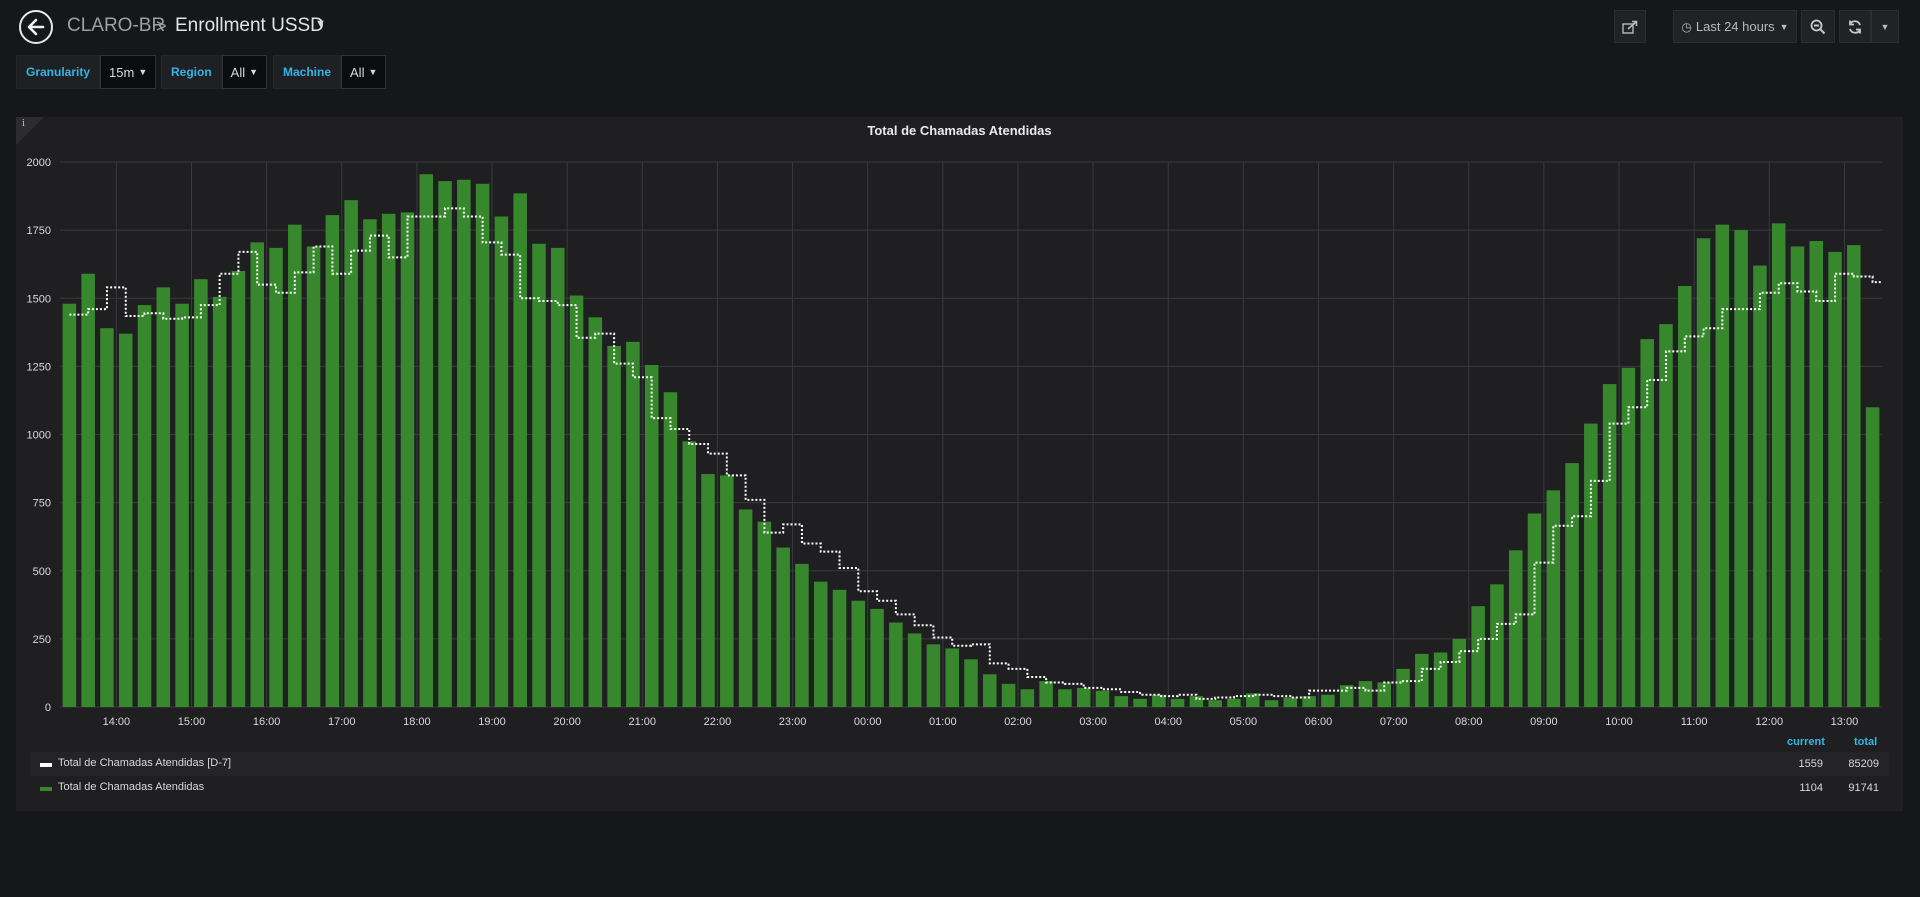 The image size is (1920, 897). Describe the element at coordinates (1686, 26) in the screenshot. I see `clock-icon: ◷` at that location.